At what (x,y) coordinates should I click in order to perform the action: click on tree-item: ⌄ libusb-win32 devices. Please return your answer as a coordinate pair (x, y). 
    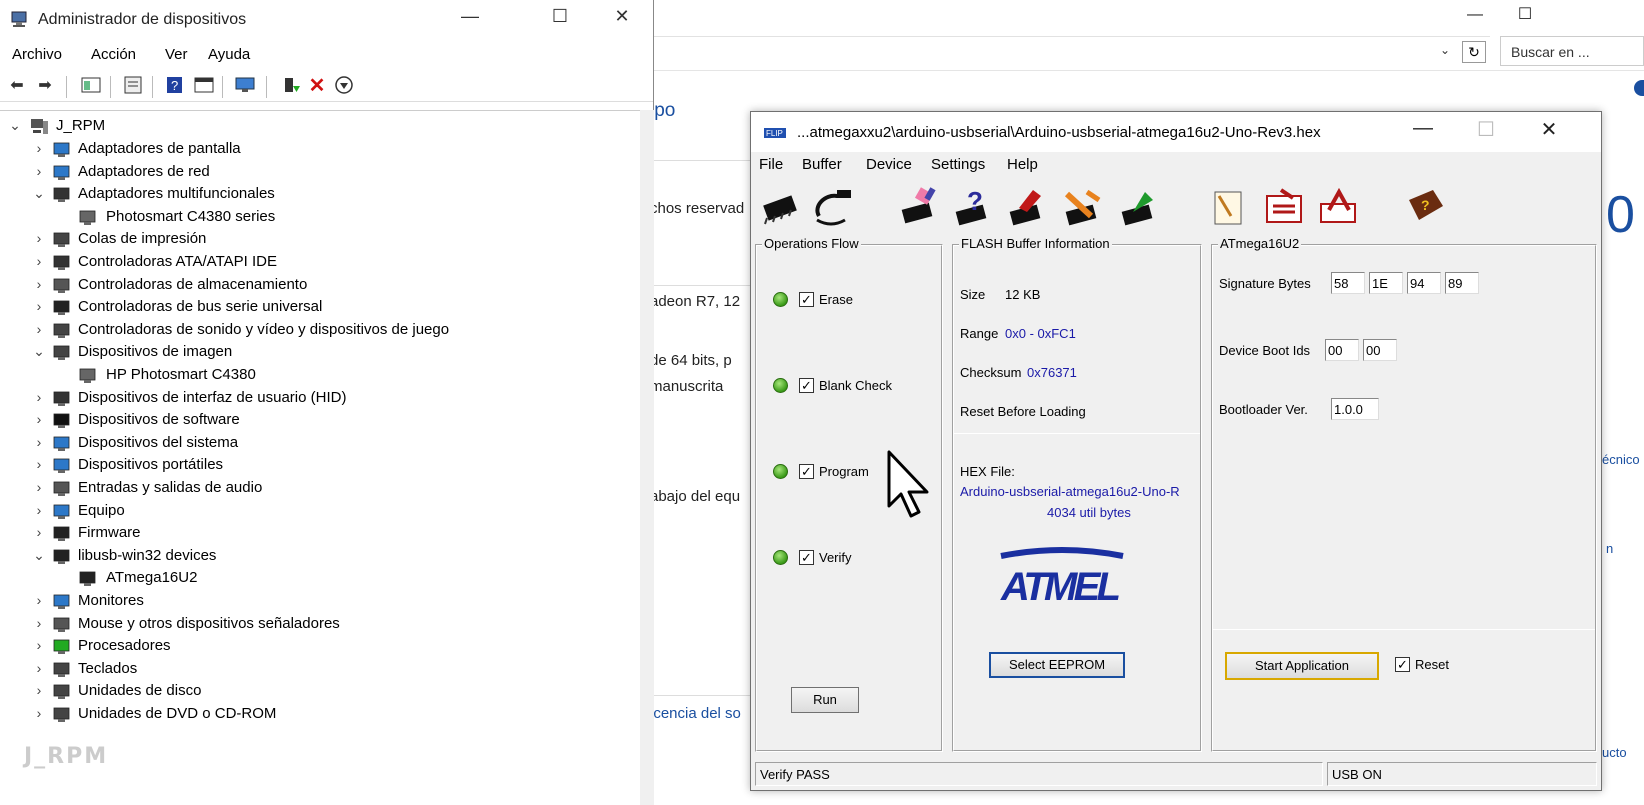
    Looking at the image, I should click on (316, 557).